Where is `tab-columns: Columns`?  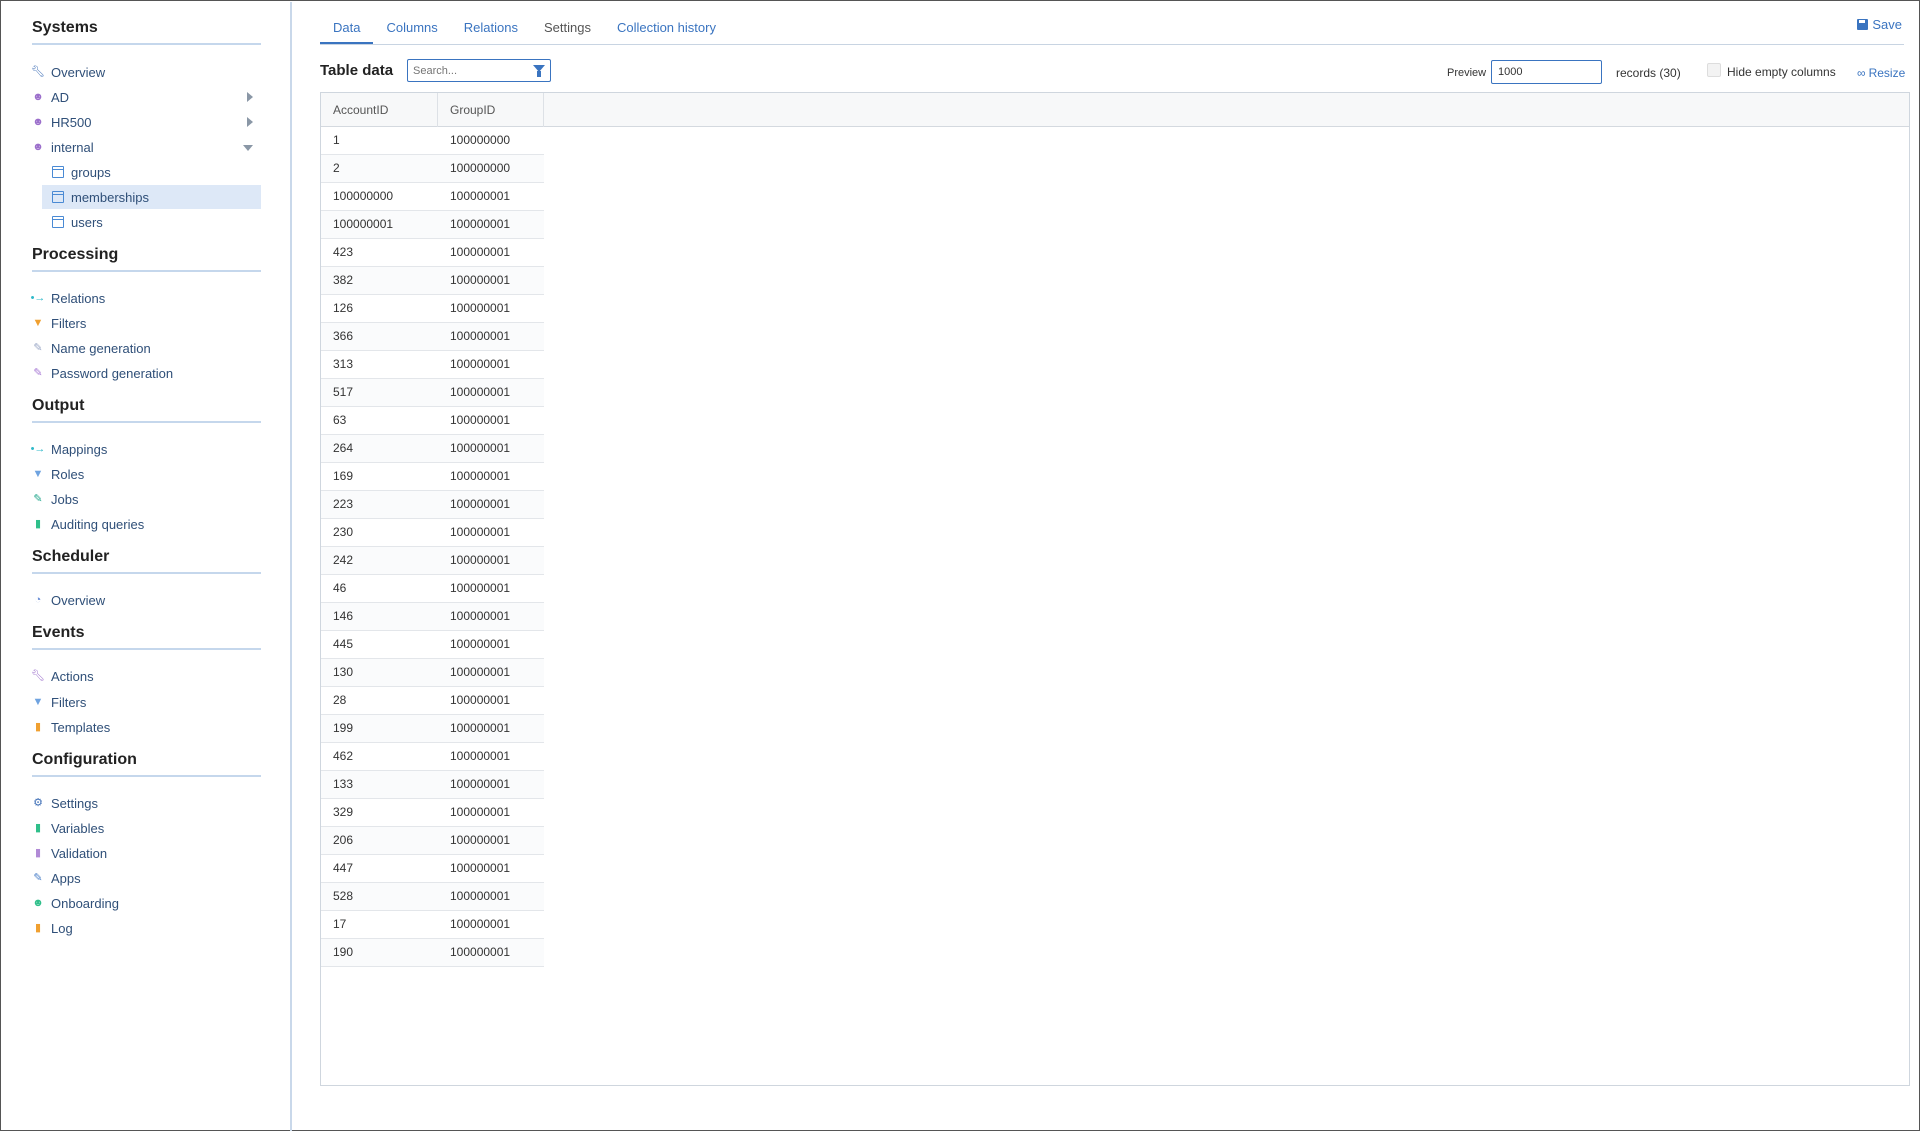 tab-columns: Columns is located at coordinates (411, 31).